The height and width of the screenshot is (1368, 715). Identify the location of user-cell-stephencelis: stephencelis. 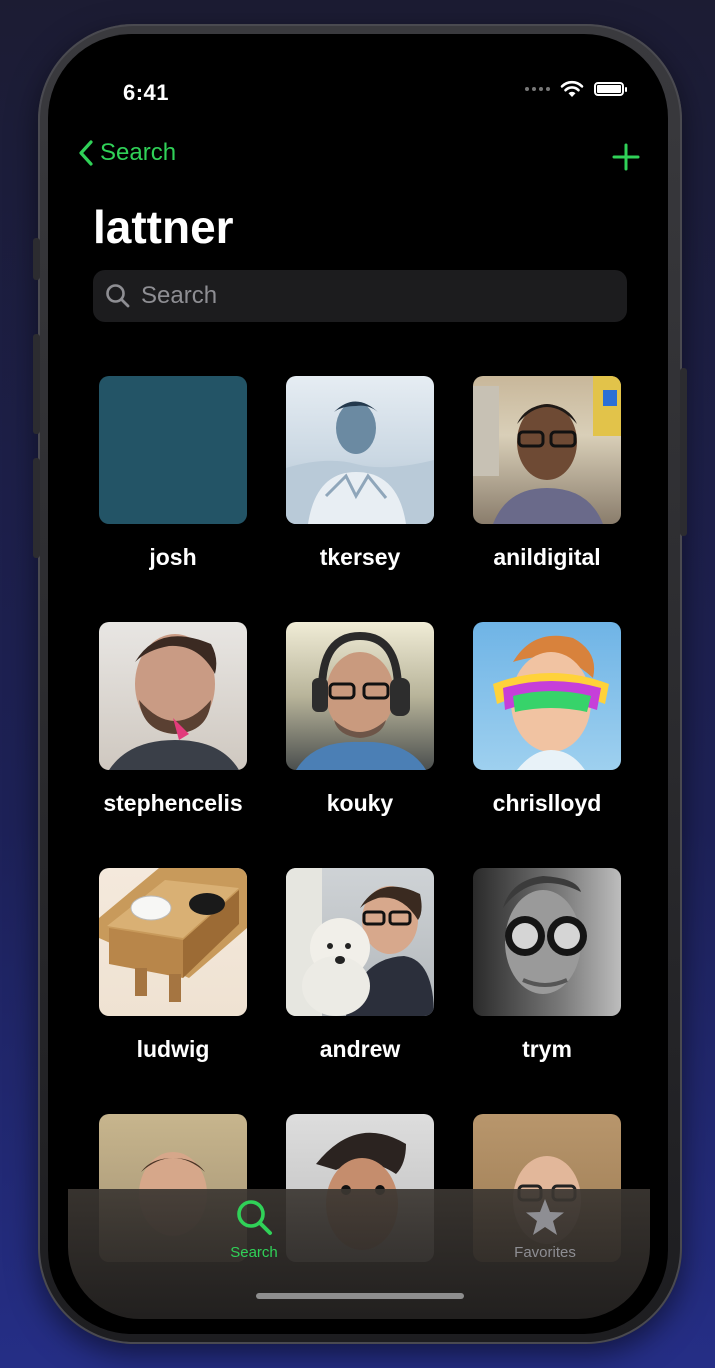
(173, 719).